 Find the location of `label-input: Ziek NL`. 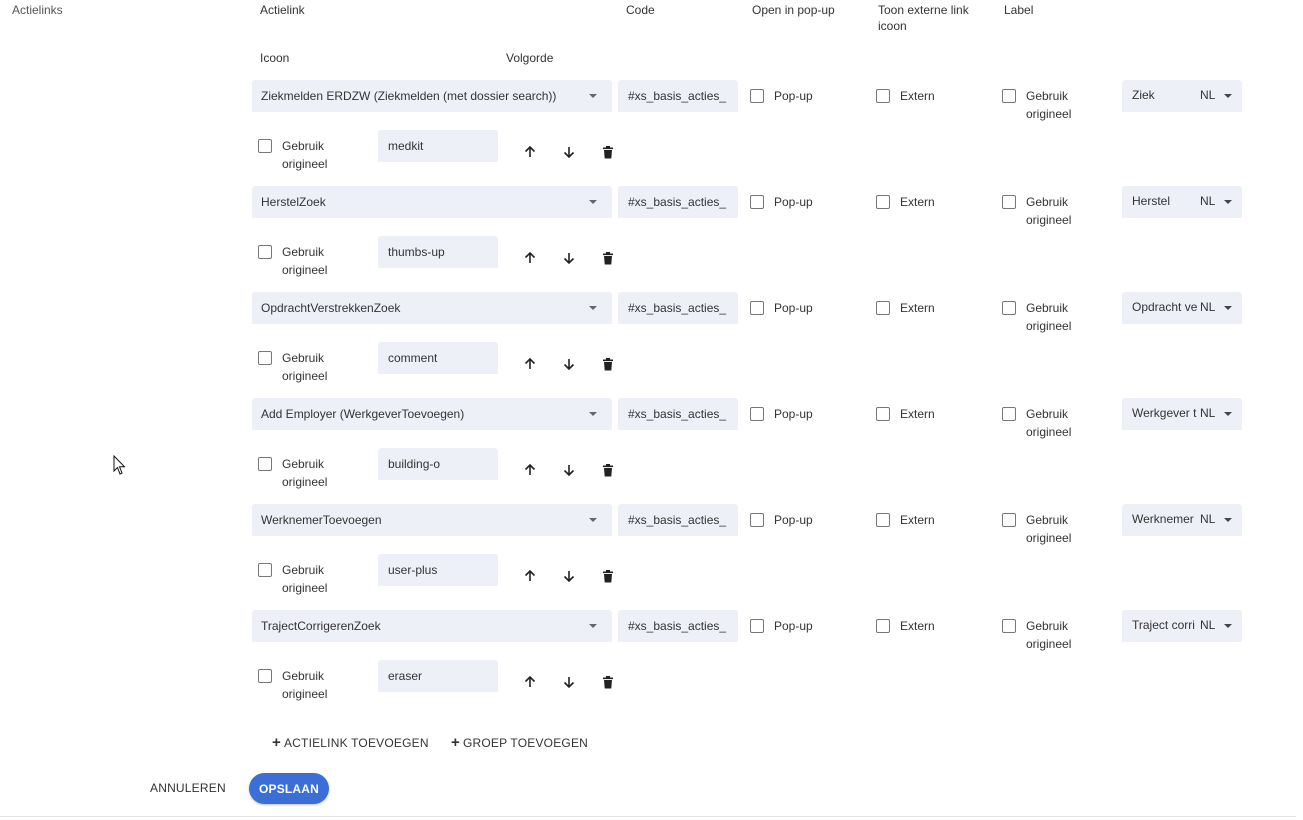

label-input: Ziek NL is located at coordinates (1182, 96).